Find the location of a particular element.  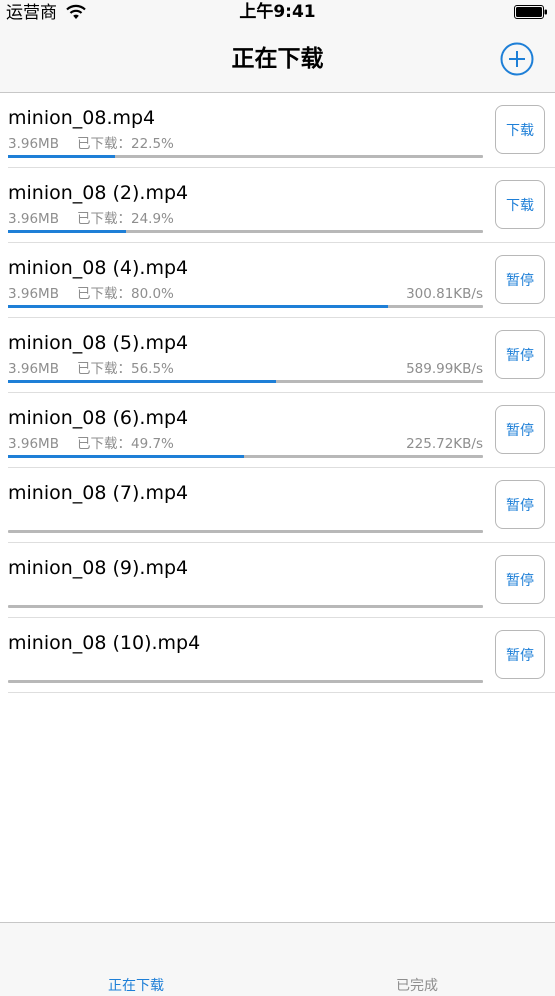

file-name: minion_08 (5).mp4 is located at coordinates (98, 343).